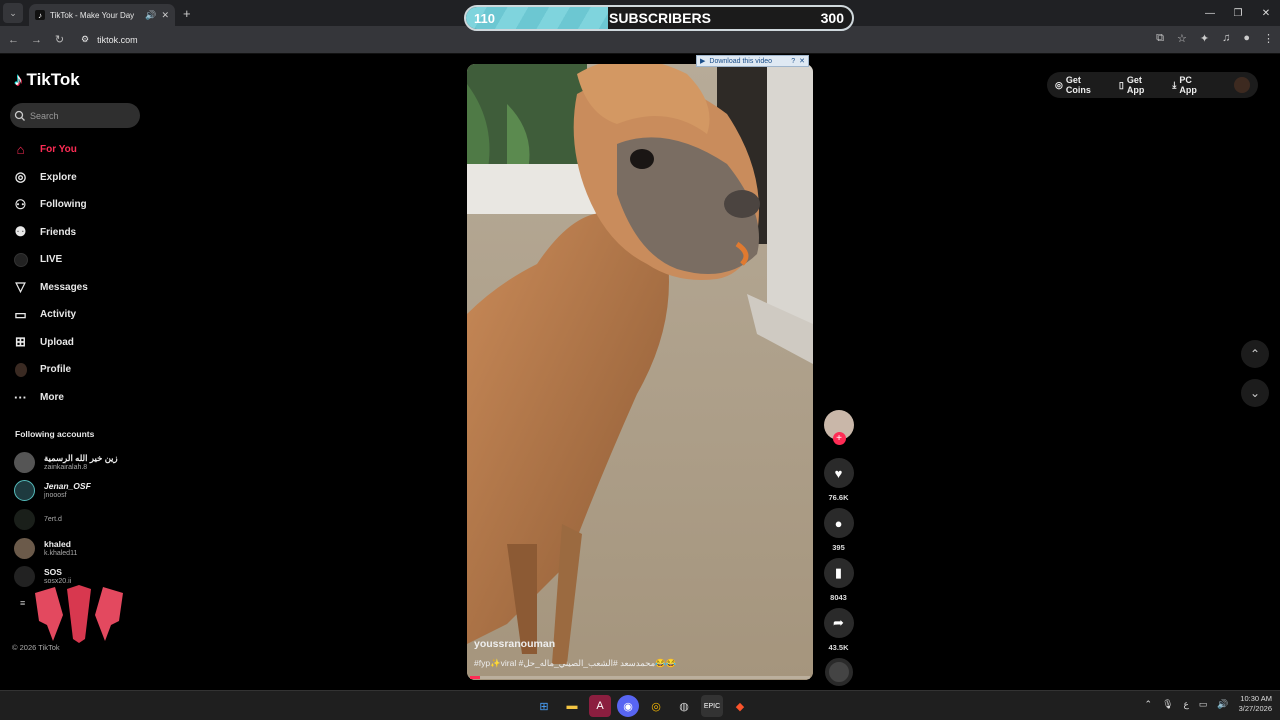  Describe the element at coordinates (92, 205) in the screenshot. I see `sidebar-item-following: ⚇ Following` at that location.